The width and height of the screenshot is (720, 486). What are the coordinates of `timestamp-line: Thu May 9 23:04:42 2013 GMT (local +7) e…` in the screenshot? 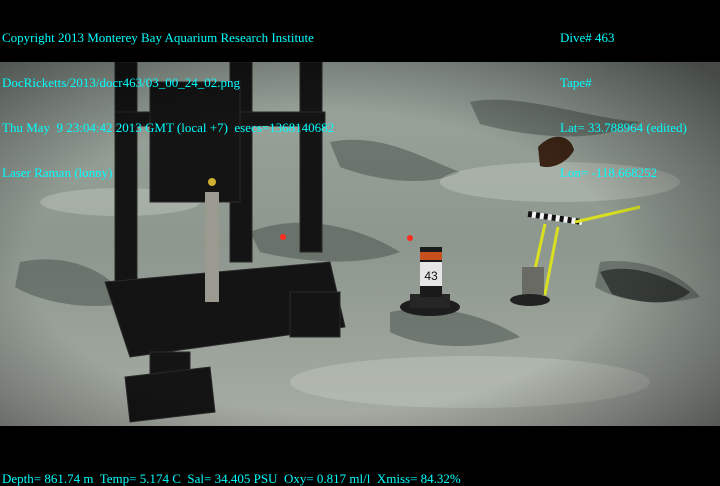 It's located at (168, 127).